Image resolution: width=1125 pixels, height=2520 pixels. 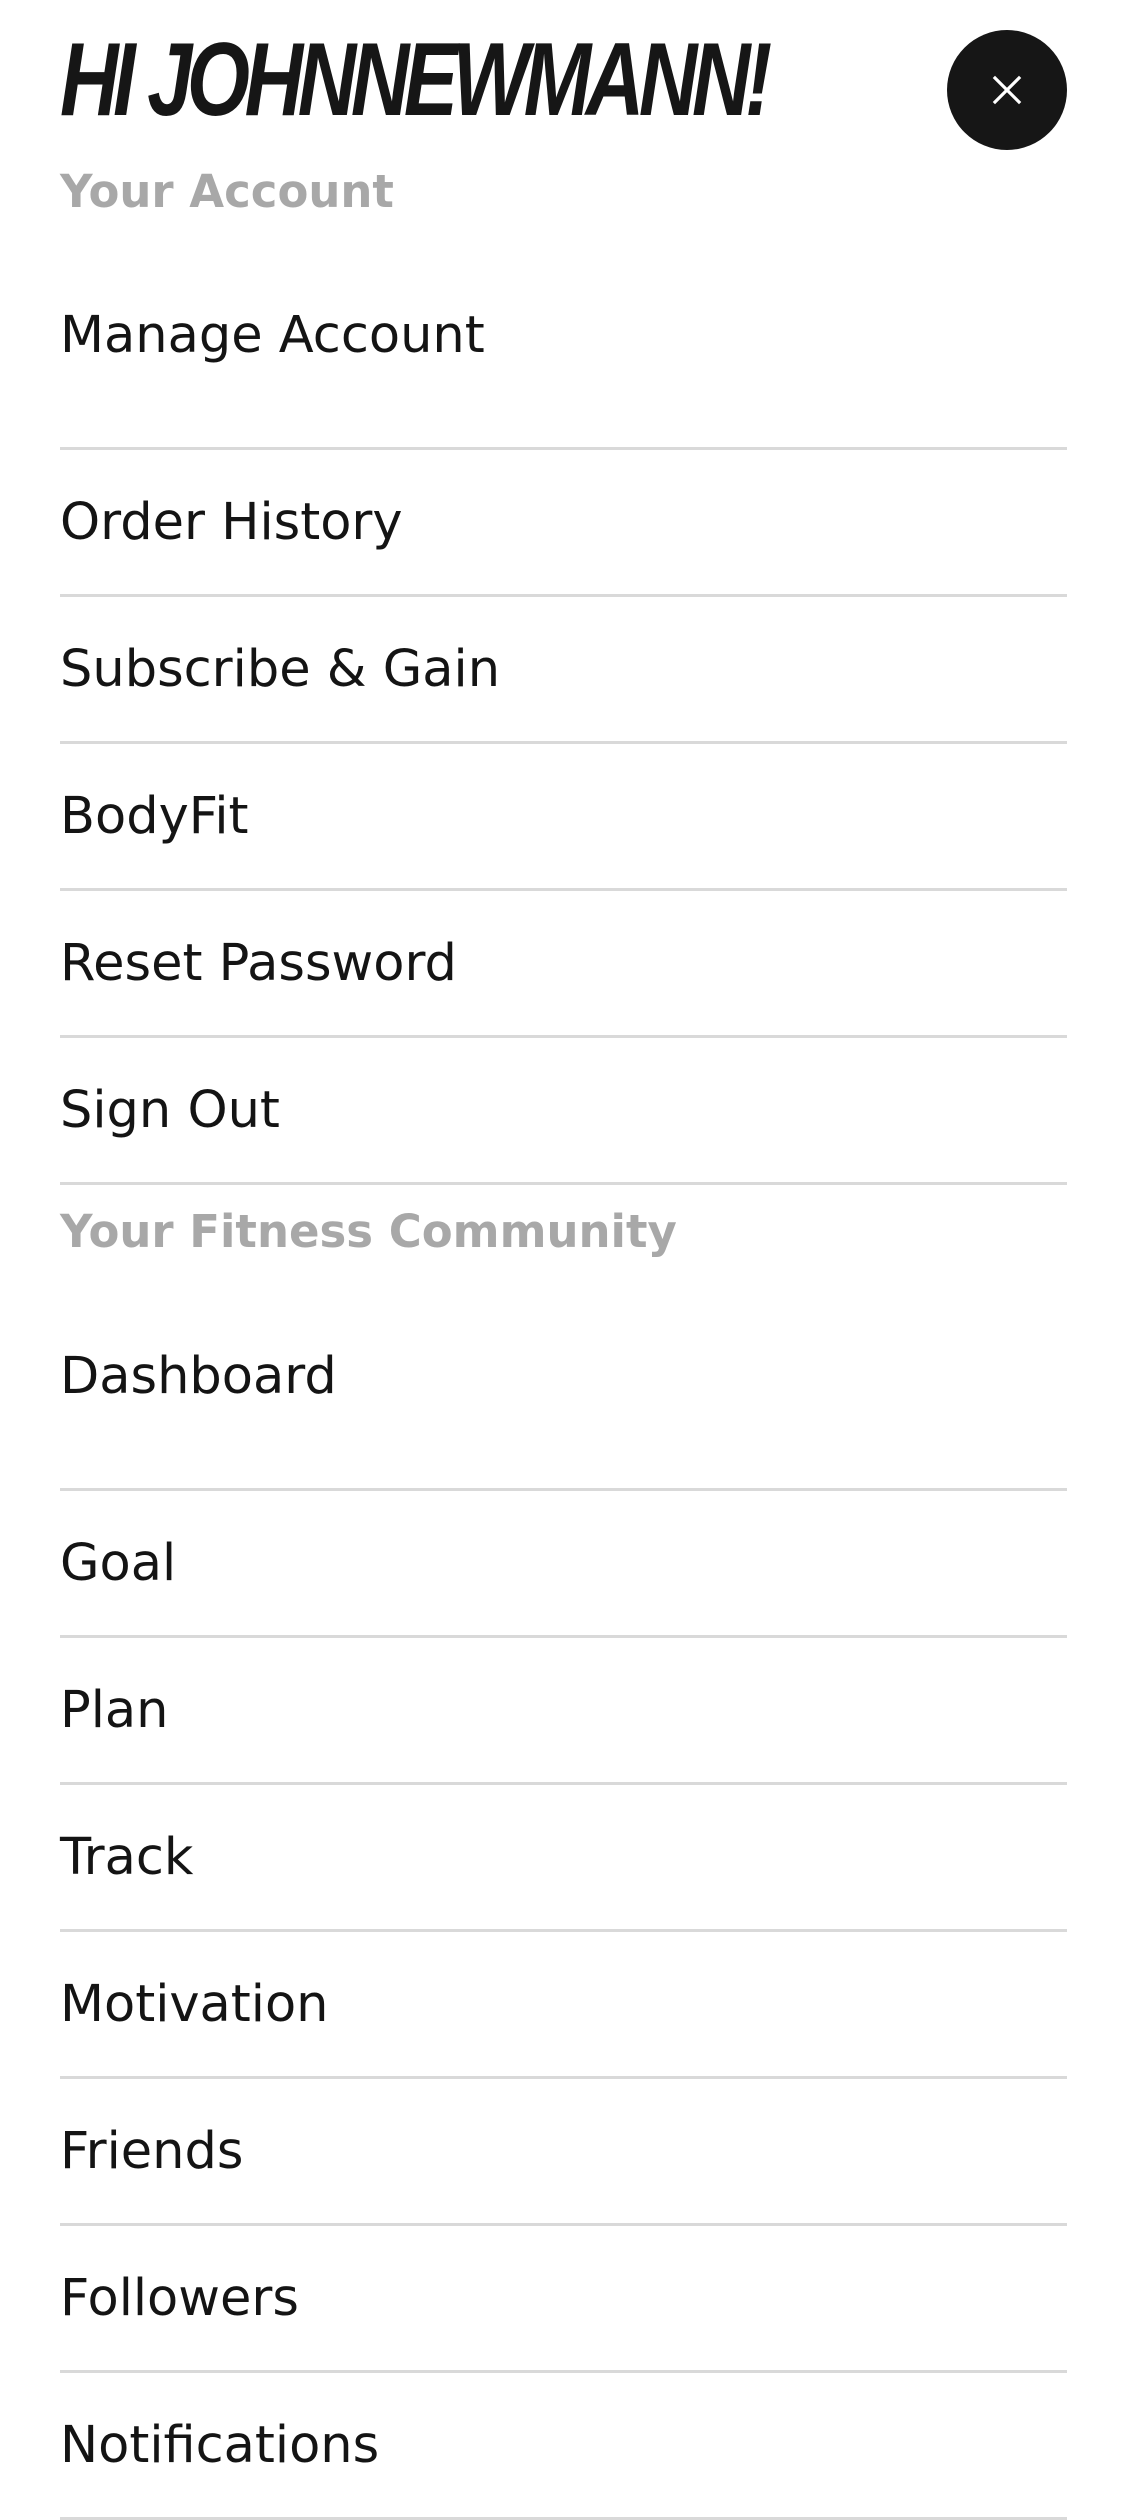 What do you see at coordinates (563, 2152) in the screenshot?
I see `menu-item-friends: Friends` at bounding box center [563, 2152].